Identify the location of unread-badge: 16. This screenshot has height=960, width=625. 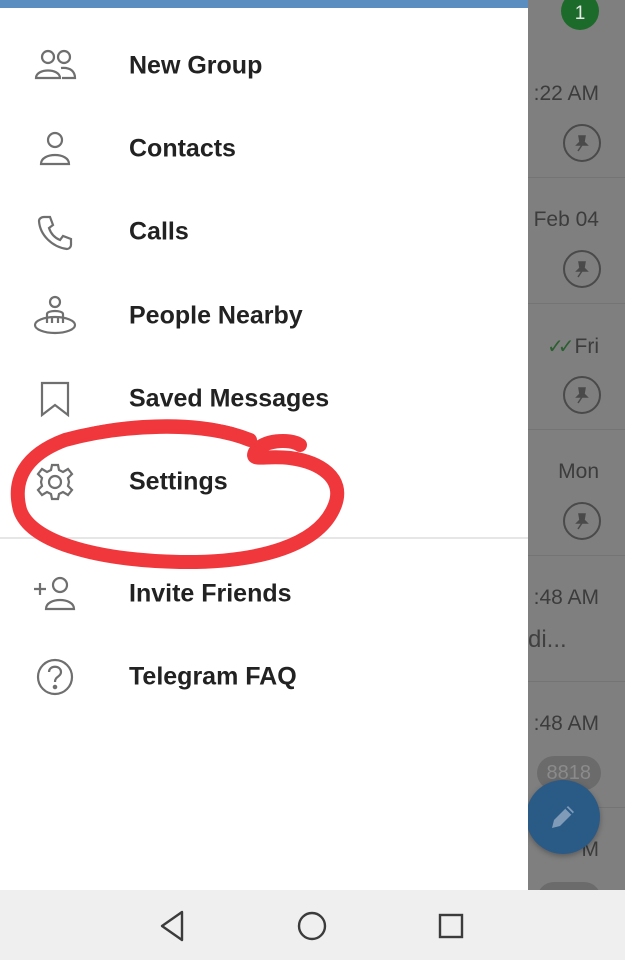
(569, 886).